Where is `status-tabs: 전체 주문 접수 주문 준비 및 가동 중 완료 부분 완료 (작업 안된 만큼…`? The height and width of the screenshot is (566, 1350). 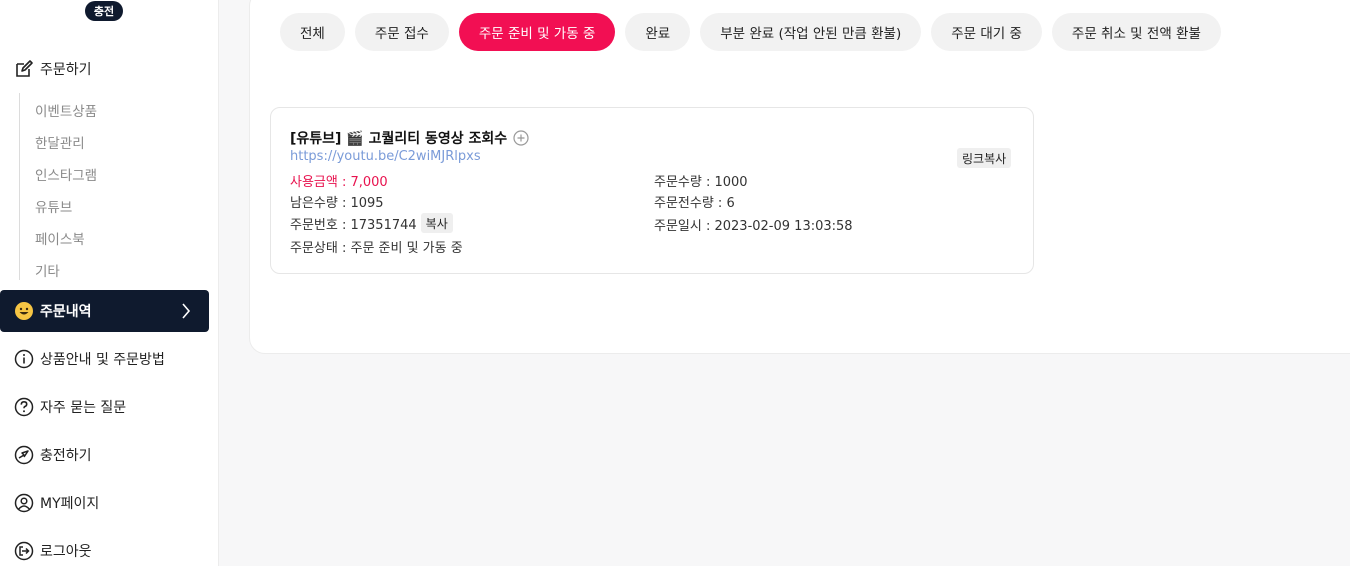 status-tabs: 전체 주문 접수 주문 준비 및 가동 중 완료 부분 완료 (작업 안된 만큼… is located at coordinates (750, 32).